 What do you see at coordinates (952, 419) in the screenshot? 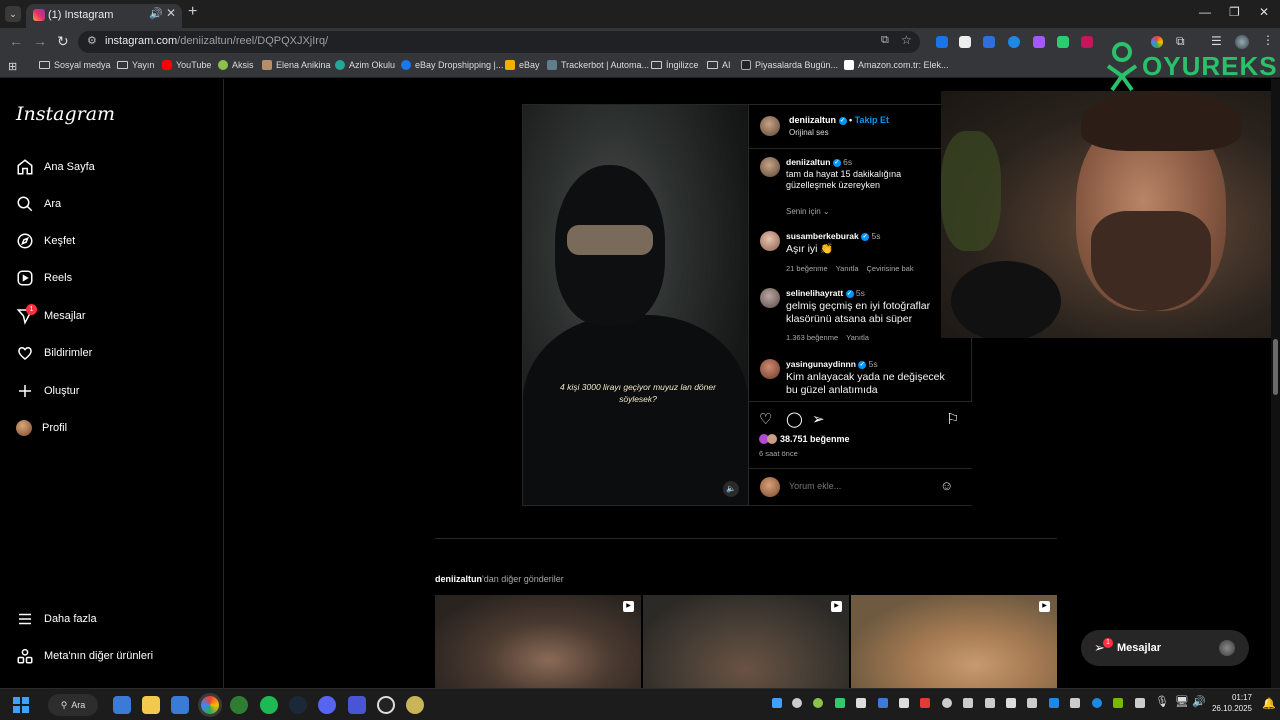
I see `save-bookmark-icon: ⚐` at bounding box center [952, 419].